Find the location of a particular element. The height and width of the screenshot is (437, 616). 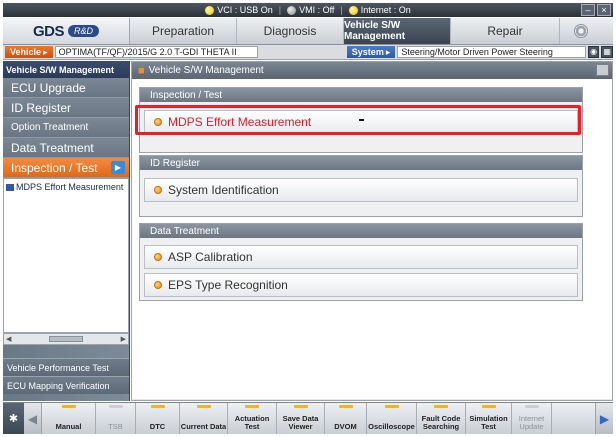

title-marker-icon: ■ is located at coordinates (141, 70).